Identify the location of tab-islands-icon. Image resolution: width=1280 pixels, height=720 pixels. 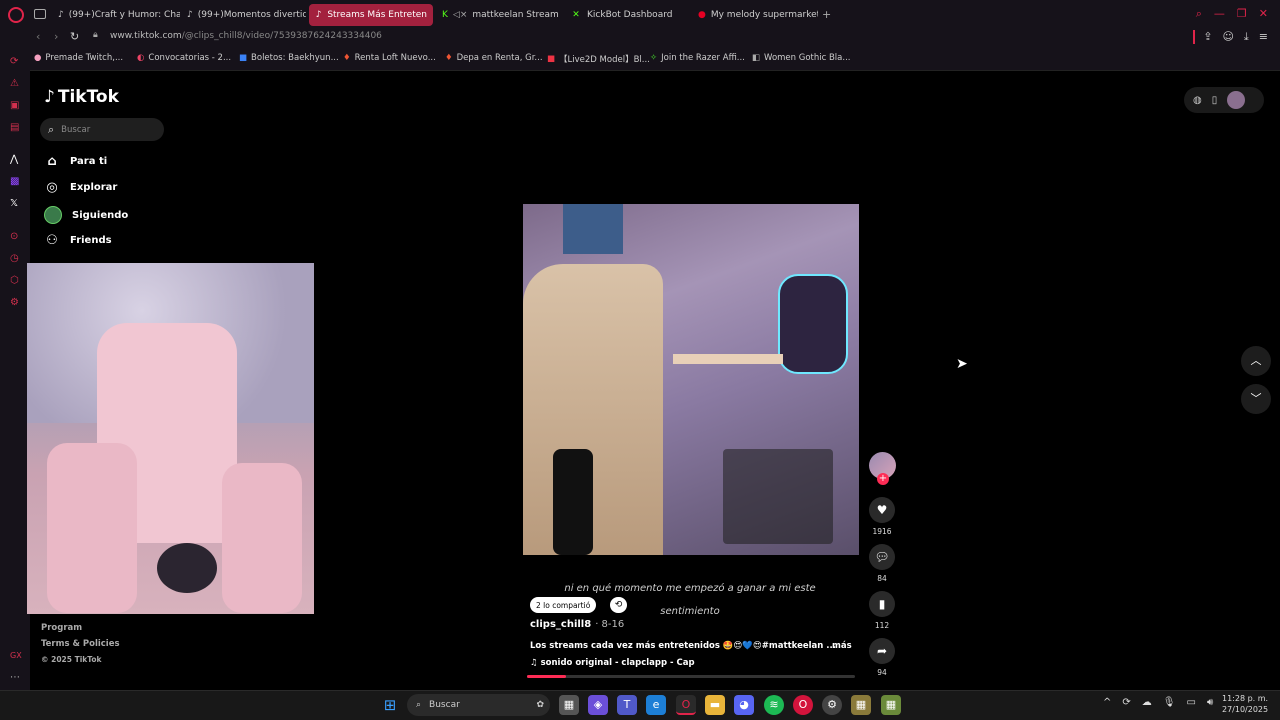
(40, 14).